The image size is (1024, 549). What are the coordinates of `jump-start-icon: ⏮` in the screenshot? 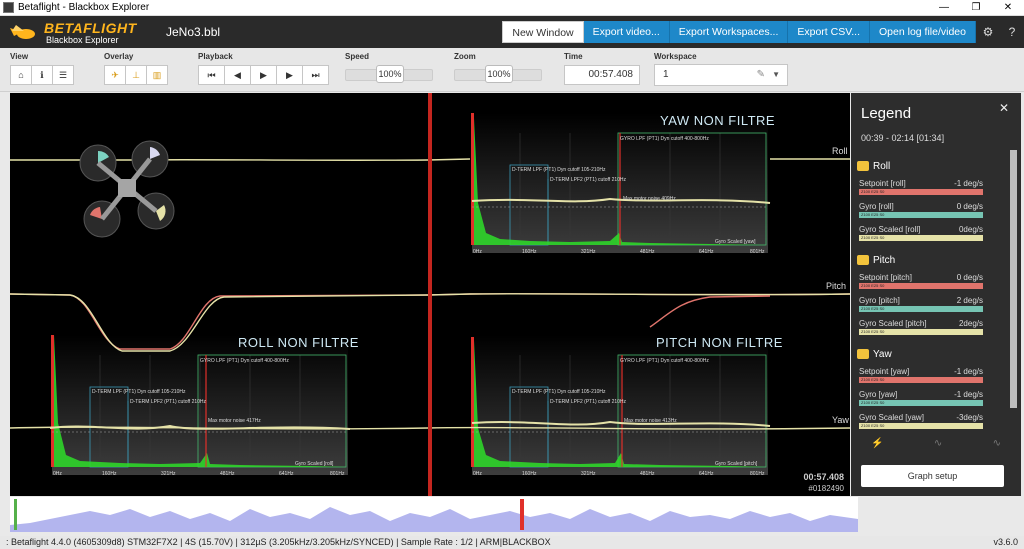 It's located at (211, 75).